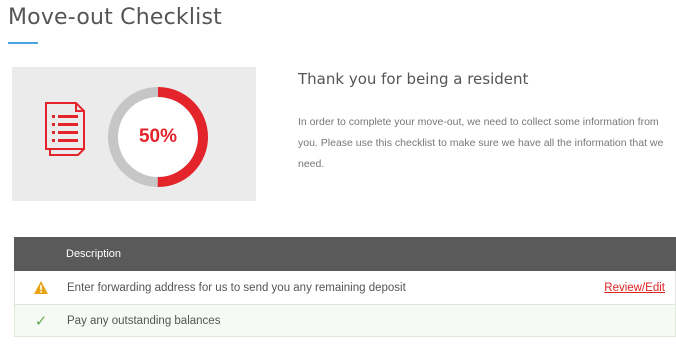 The height and width of the screenshot is (356, 676). What do you see at coordinates (345, 321) in the screenshot?
I see `checklist-row: ✓ Pay any outstanding balances` at bounding box center [345, 321].